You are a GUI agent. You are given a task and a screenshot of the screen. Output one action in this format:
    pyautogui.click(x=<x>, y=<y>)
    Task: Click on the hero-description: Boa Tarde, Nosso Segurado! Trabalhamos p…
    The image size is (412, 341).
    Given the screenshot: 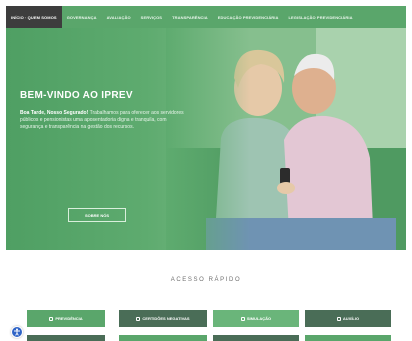 What is the action you would take?
    pyautogui.click(x=105, y=120)
    